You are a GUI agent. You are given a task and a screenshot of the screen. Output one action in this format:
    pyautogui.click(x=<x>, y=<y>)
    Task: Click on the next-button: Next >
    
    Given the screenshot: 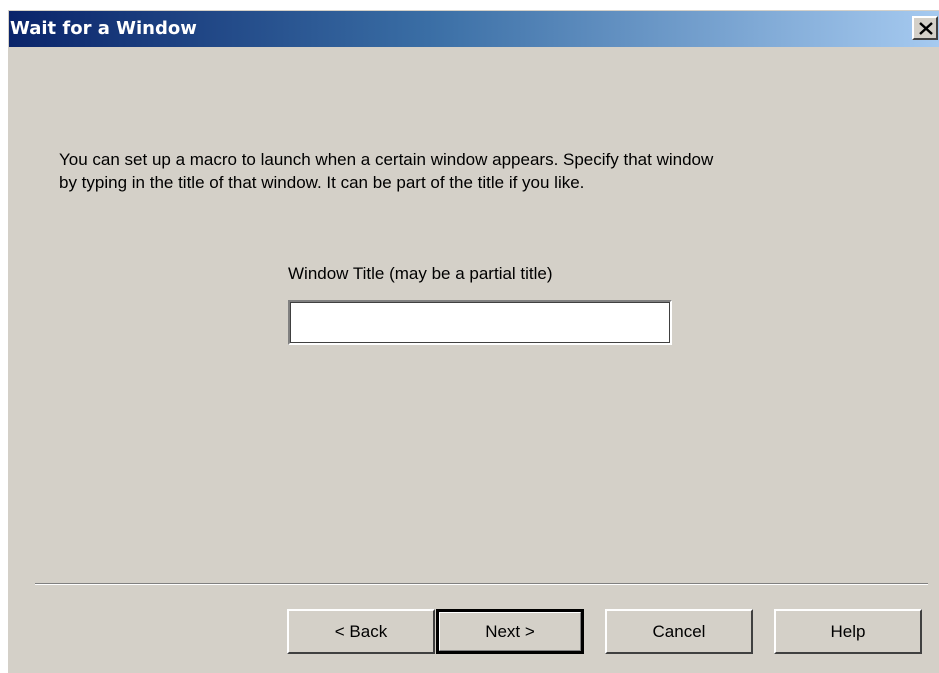 What is the action you would take?
    pyautogui.click(x=510, y=631)
    